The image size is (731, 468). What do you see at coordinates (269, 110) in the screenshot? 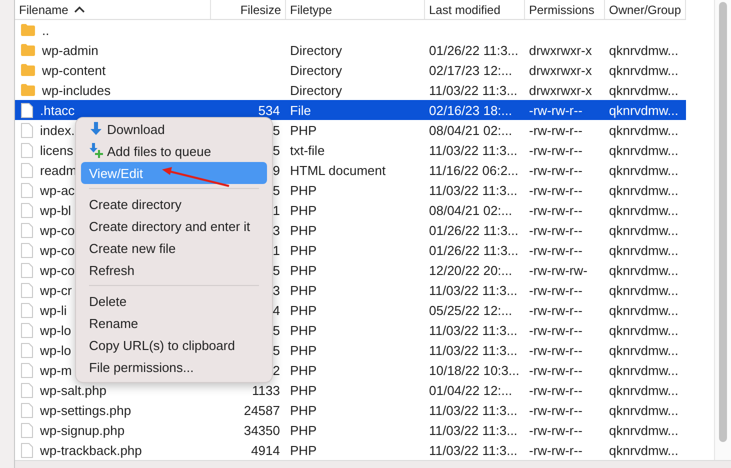
I see `file-size: 534` at bounding box center [269, 110].